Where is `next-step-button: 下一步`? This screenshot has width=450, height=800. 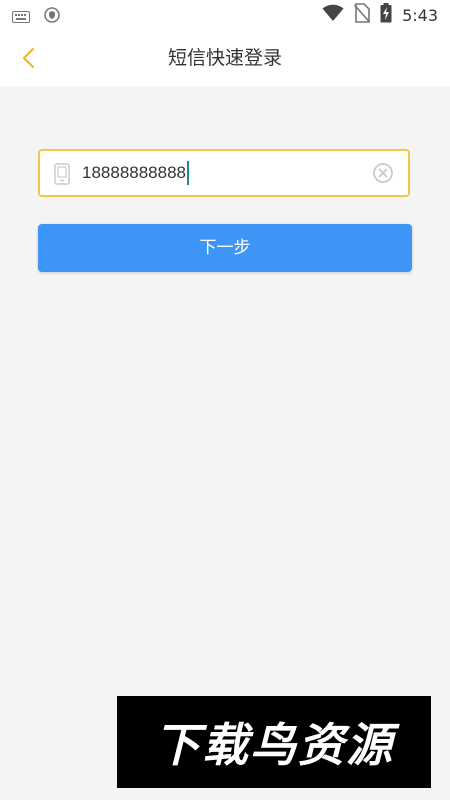
next-step-button: 下一步 is located at coordinates (225, 248).